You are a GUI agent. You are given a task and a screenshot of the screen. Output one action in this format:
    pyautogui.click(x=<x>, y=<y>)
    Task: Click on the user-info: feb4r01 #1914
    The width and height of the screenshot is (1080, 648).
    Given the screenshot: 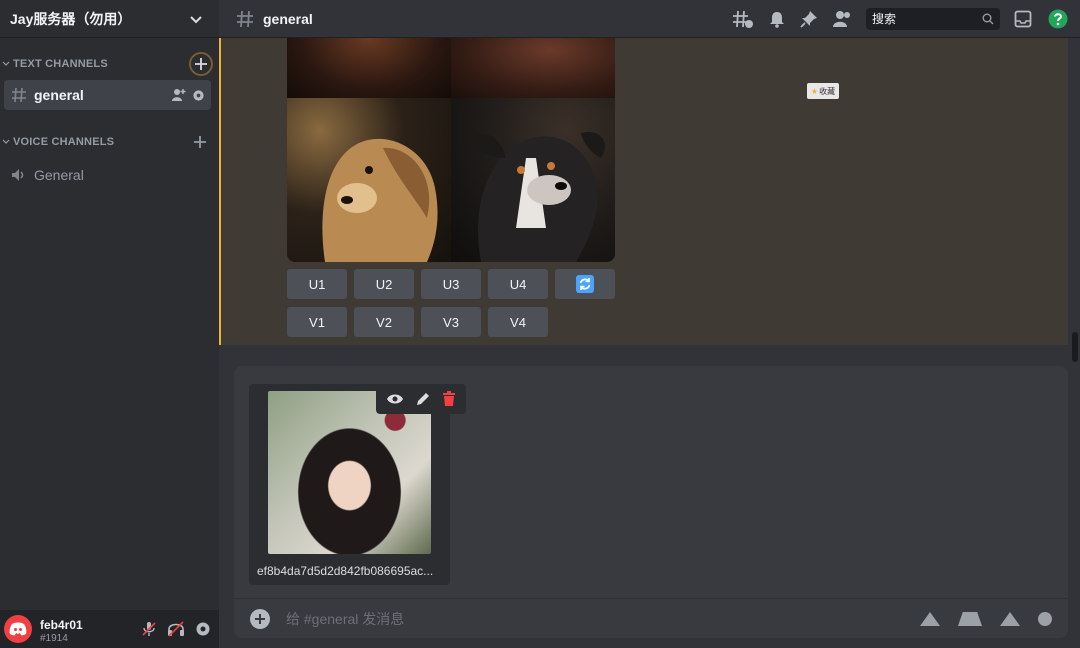 What is the action you would take?
    pyautogui.click(x=90, y=632)
    